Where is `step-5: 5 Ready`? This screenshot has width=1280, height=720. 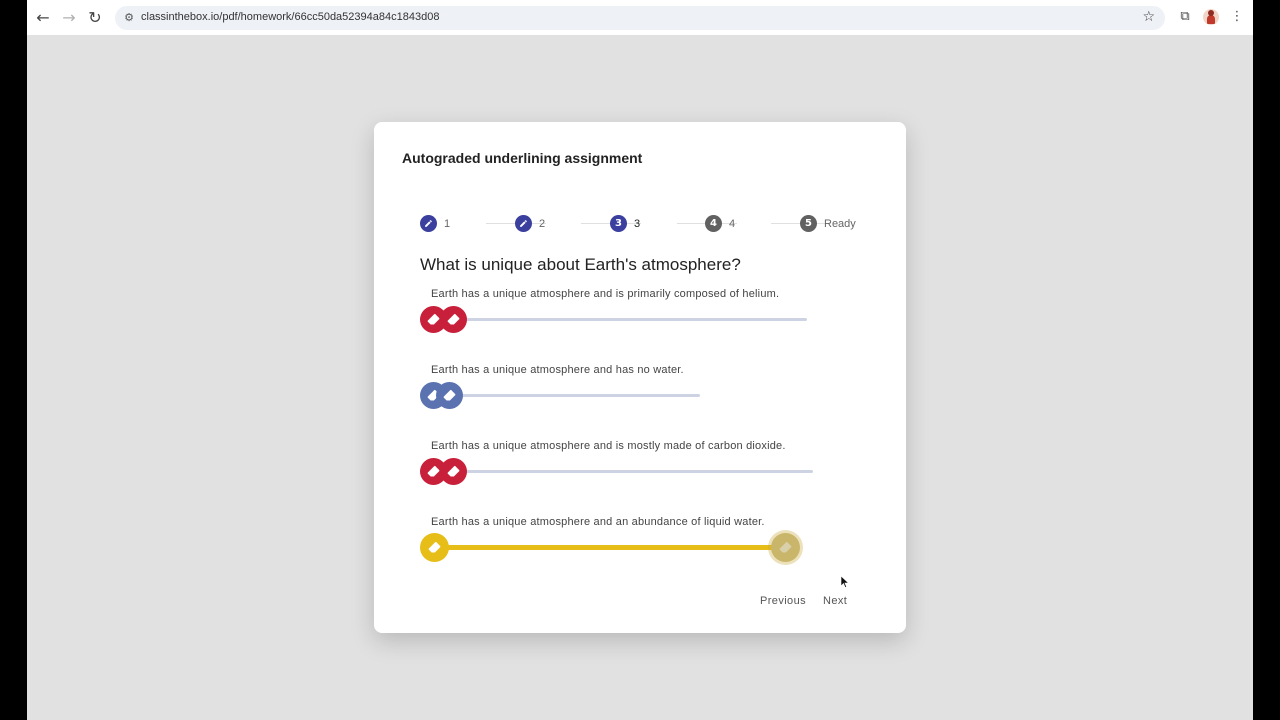 step-5: 5 Ready is located at coordinates (828, 223).